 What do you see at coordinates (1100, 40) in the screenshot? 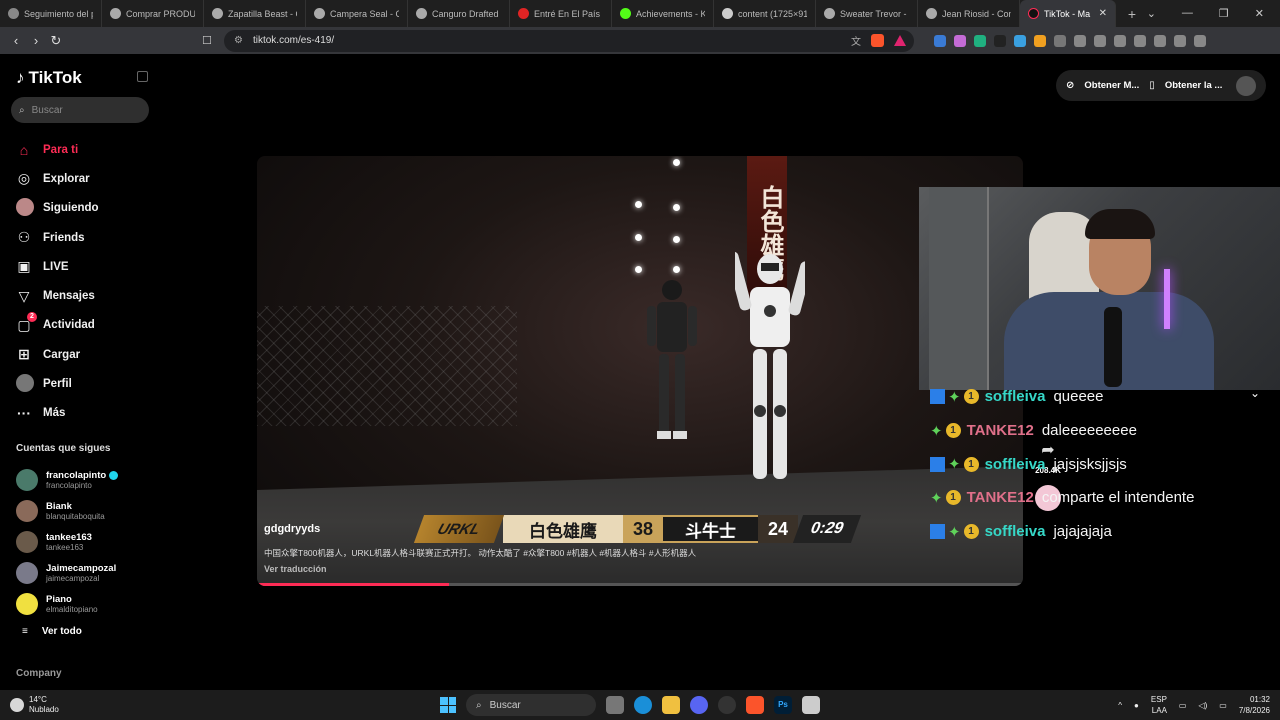
I see `music-icon` at bounding box center [1100, 40].